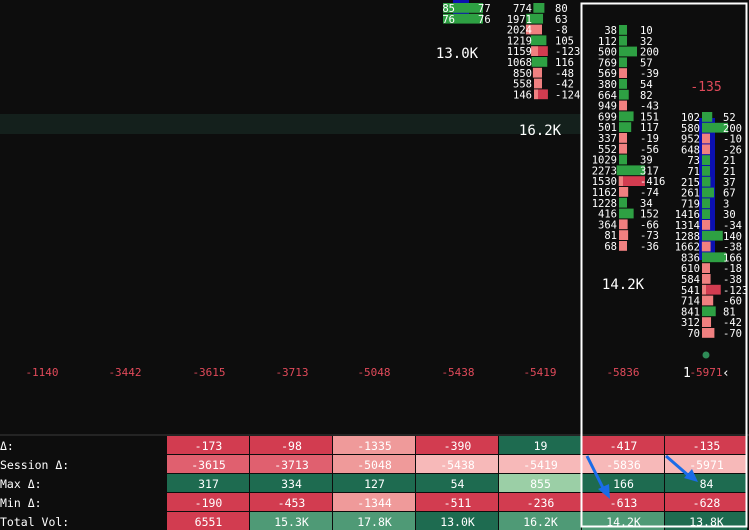 This screenshot has width=749, height=530. I want to click on summary-cell-value: -1335, so click(374, 446).